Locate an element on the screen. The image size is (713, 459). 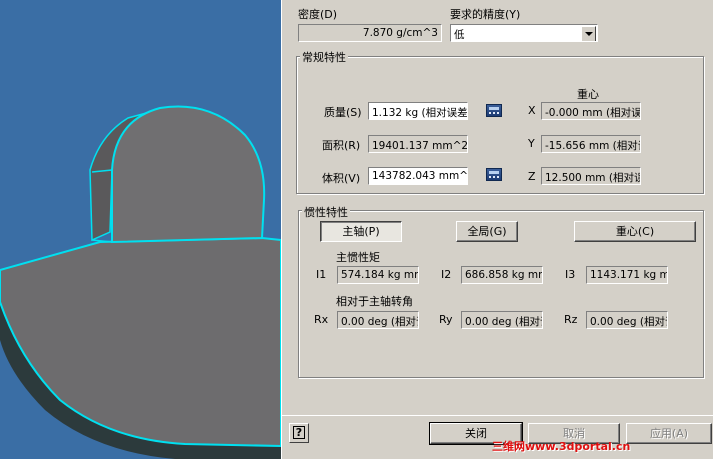
help-icon: ? is located at coordinates (299, 433).